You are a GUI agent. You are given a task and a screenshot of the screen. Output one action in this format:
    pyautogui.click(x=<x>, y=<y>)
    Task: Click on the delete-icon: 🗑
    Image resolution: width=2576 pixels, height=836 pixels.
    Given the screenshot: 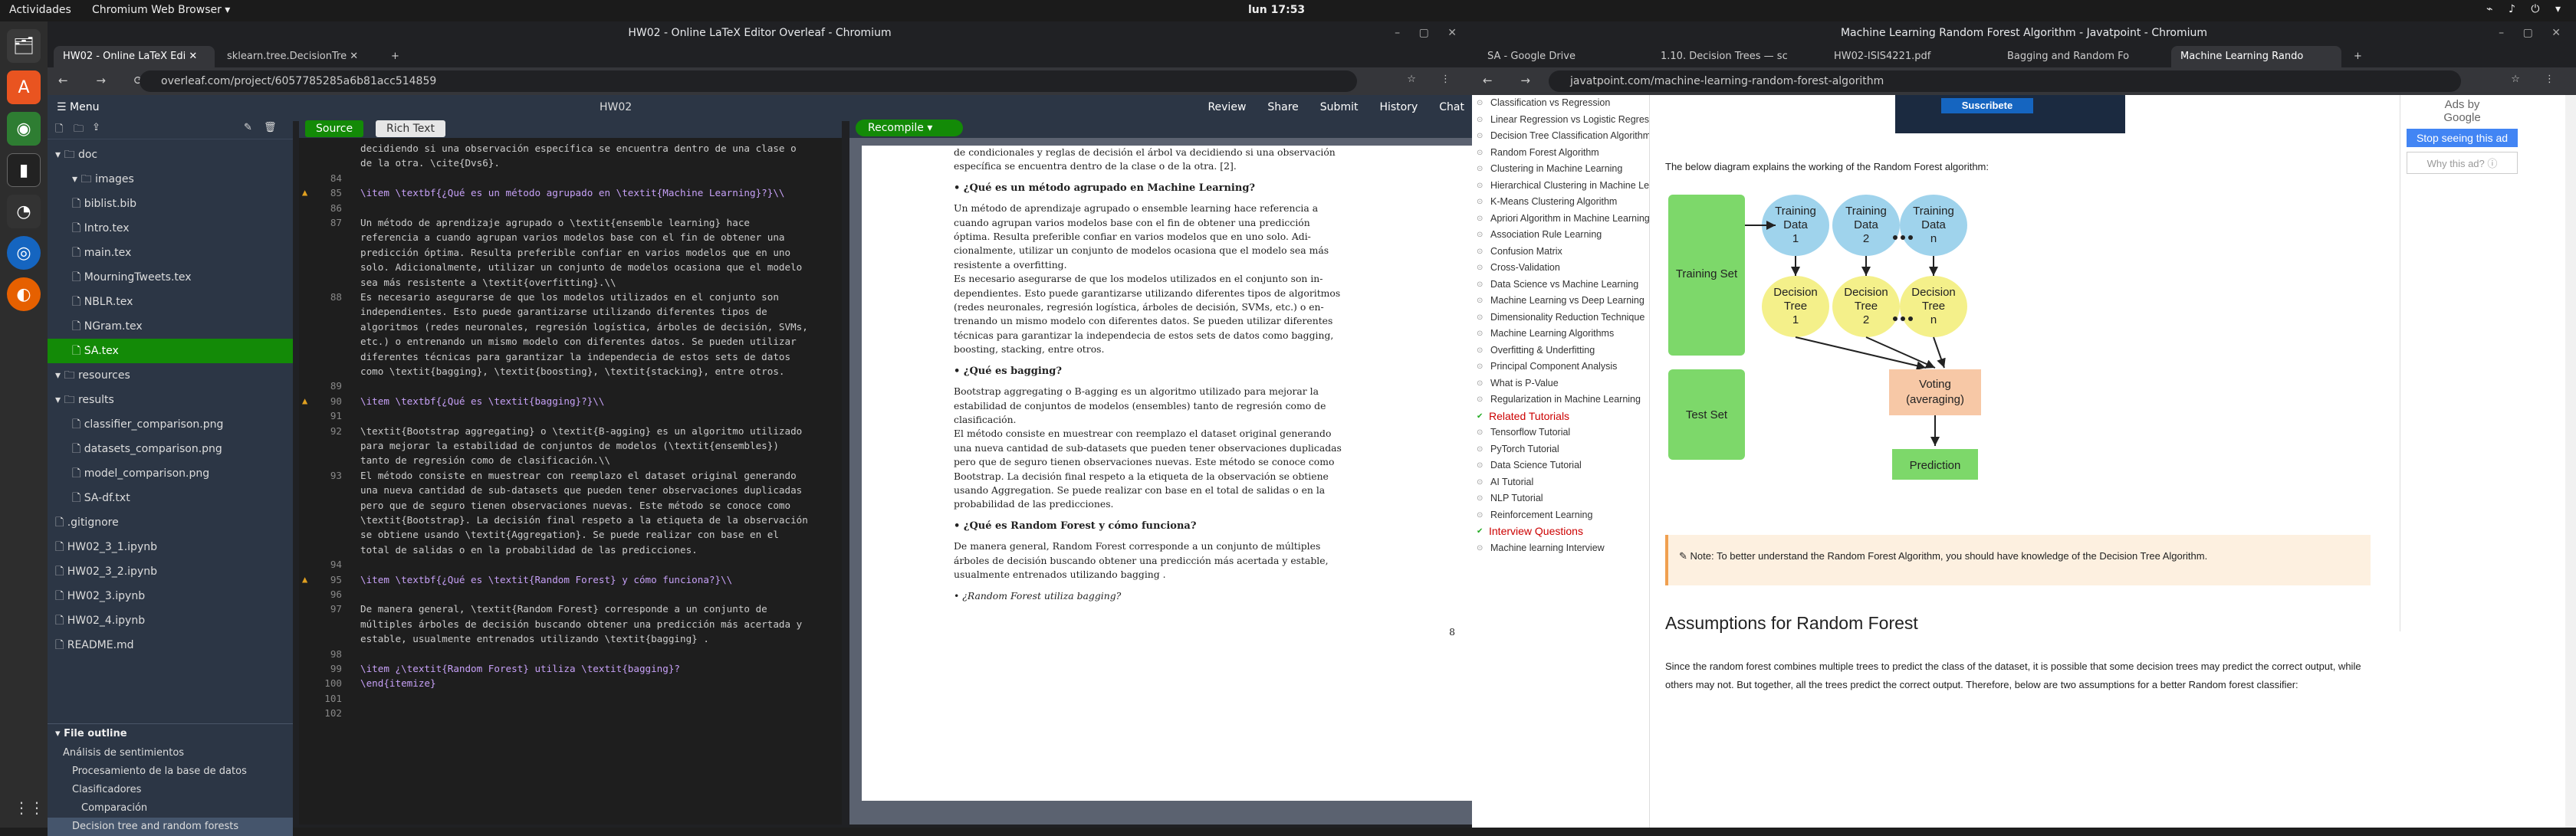 What is the action you would take?
    pyautogui.click(x=270, y=127)
    